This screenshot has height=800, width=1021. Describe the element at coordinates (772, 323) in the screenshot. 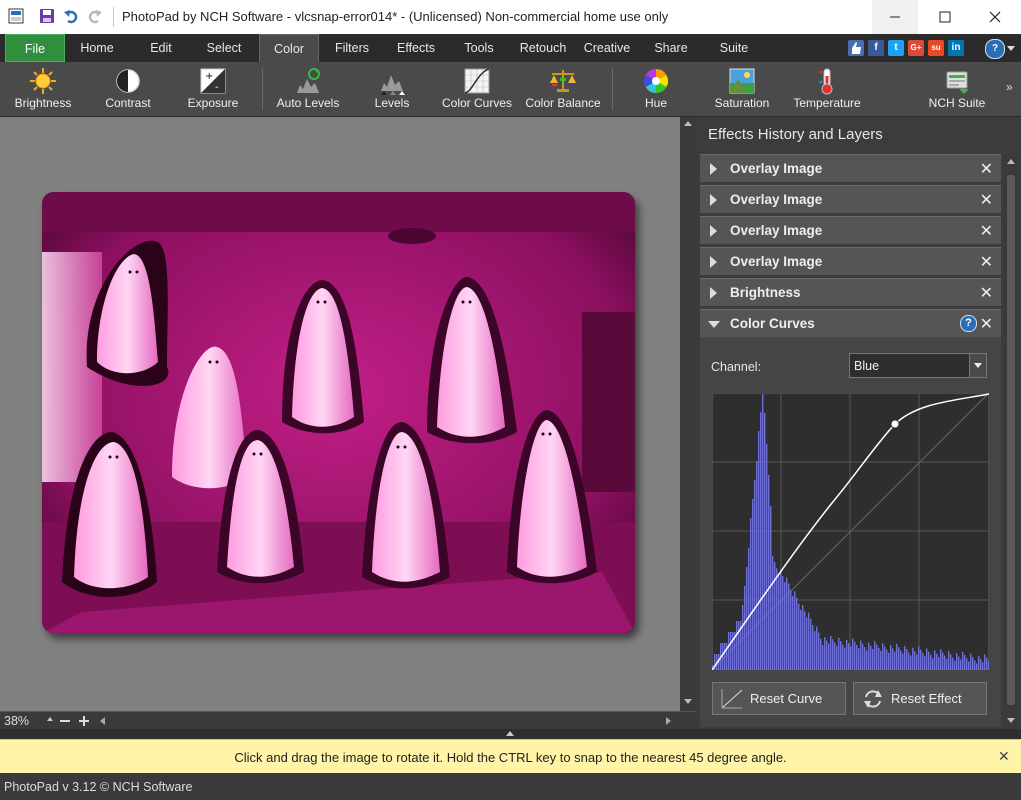

I see `layer-name: Color Curves` at that location.